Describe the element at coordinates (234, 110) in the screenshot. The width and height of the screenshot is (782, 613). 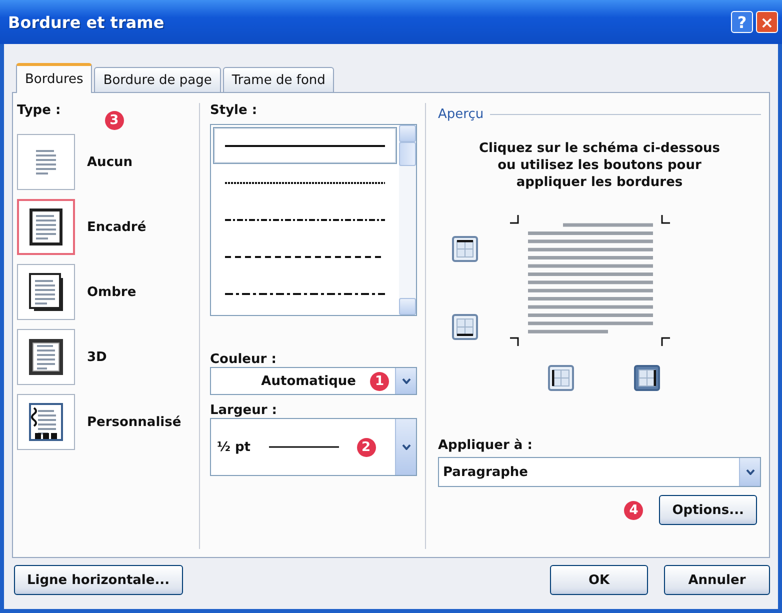
I see `style-label: Style :` at that location.